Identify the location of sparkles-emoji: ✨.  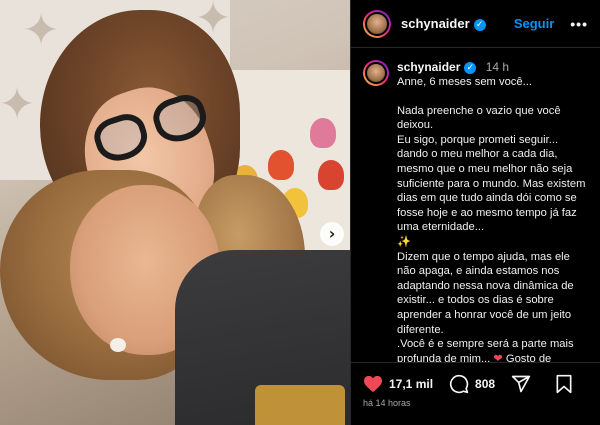
(404, 241).